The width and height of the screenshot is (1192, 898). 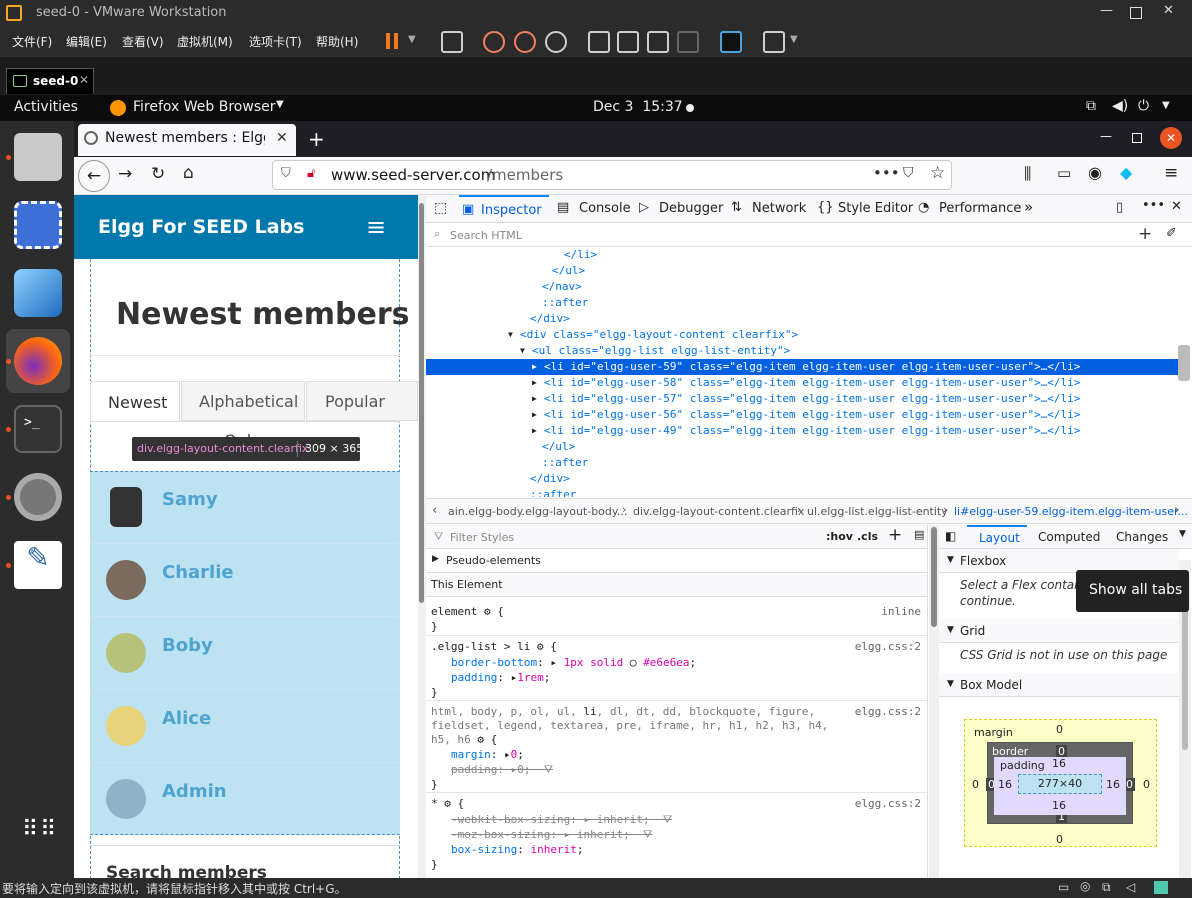 I want to click on bookmark-star-icon: ☆, so click(x=937, y=173).